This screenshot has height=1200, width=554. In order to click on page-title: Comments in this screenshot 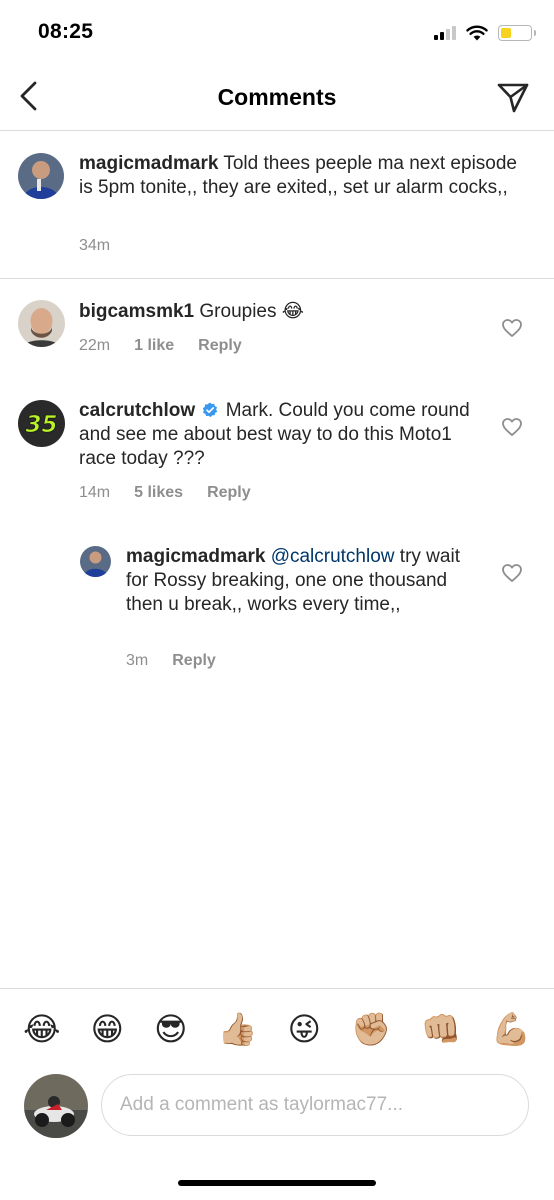, I will do `click(277, 97)`.